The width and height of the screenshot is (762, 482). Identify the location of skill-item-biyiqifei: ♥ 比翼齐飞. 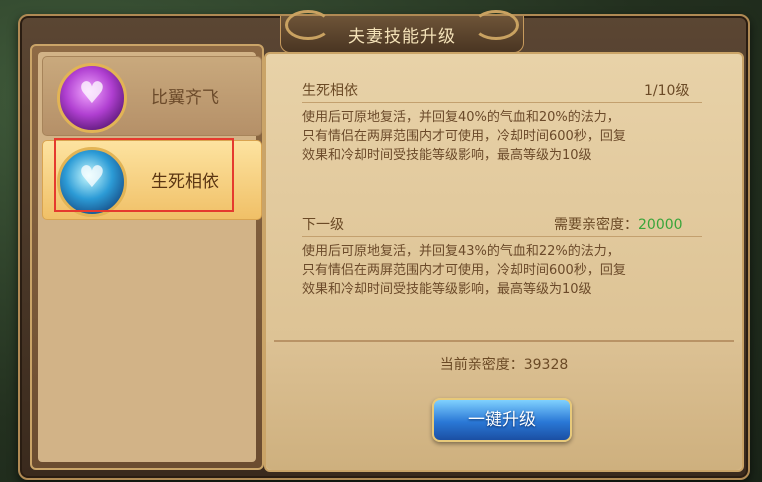
(152, 96).